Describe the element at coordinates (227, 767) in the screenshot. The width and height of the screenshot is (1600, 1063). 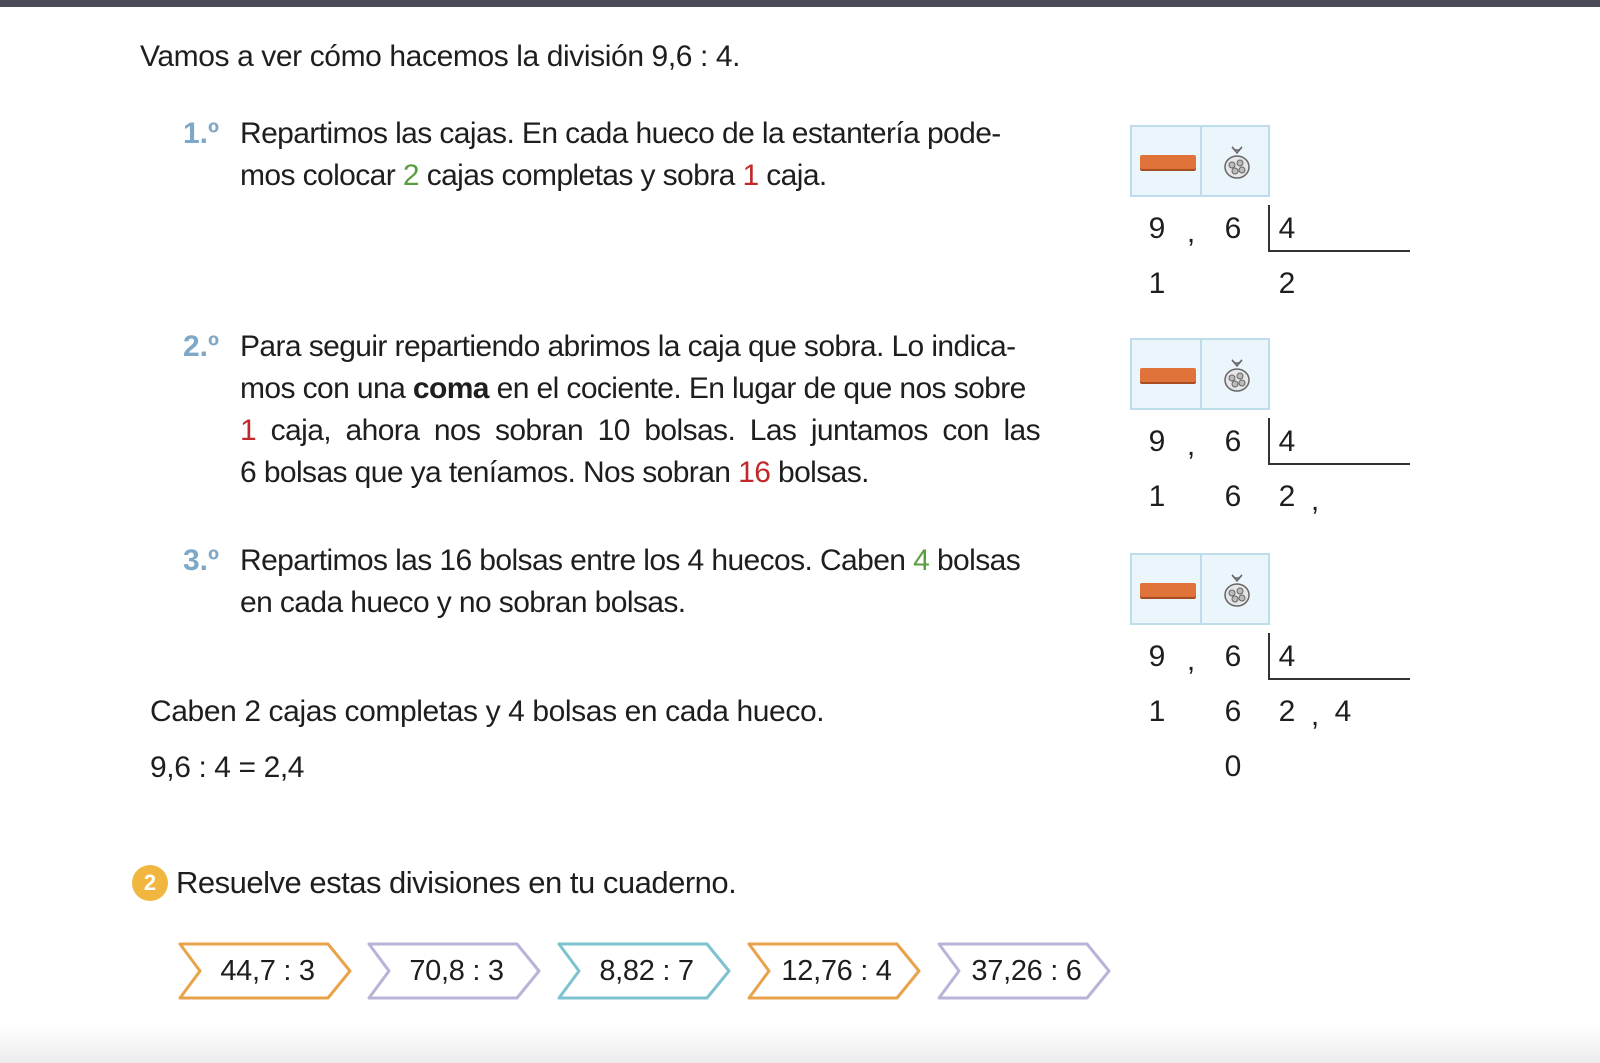
I see `result-equation: 9,6 : 4 = 2,4` at that location.